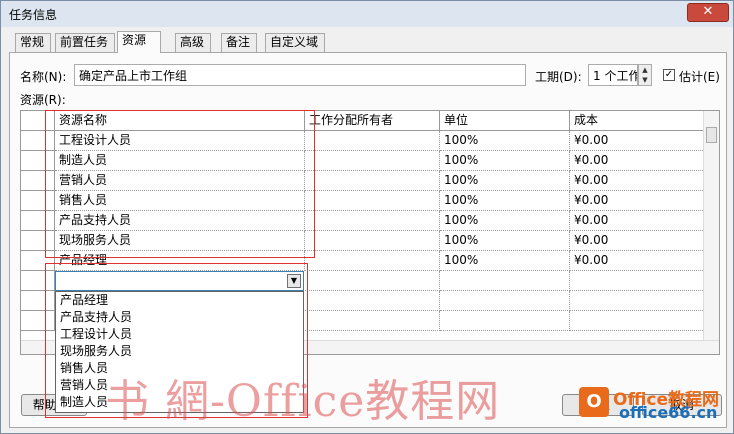 This screenshot has width=734, height=434. I want to click on duration-spinner: ▲ ▼, so click(645, 75).